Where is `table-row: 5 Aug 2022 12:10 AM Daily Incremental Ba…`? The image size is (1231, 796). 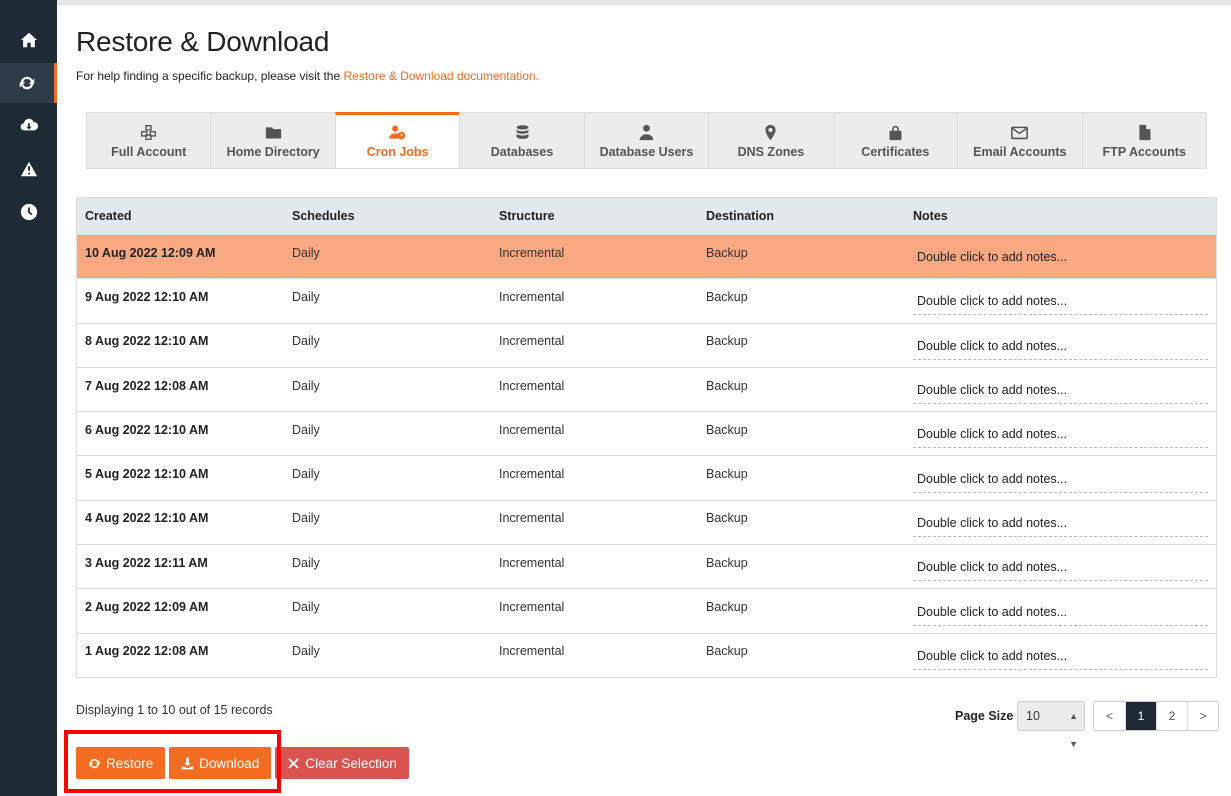
table-row: 5 Aug 2022 12:10 AM Daily Incremental Ba… is located at coordinates (646, 477).